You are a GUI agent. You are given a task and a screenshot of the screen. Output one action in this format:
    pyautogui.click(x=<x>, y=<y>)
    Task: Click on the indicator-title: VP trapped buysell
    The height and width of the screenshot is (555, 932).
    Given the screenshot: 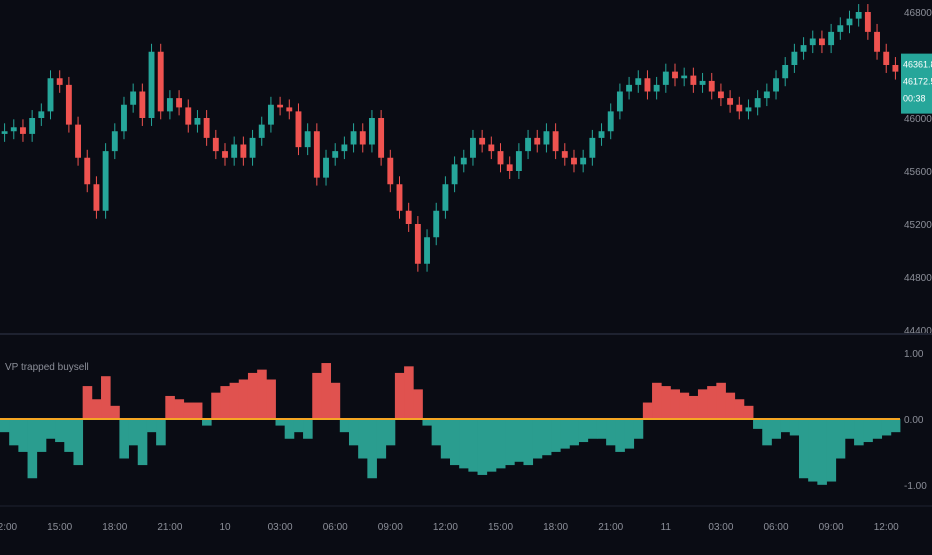 What is the action you would take?
    pyautogui.click(x=47, y=367)
    